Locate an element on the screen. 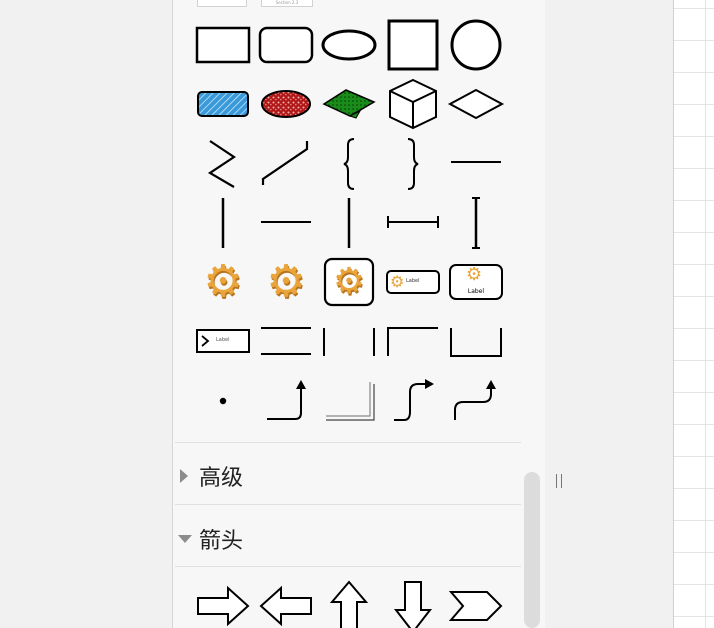 The image size is (714, 628). red-textured-ellipse-icon is located at coordinates (286, 105).